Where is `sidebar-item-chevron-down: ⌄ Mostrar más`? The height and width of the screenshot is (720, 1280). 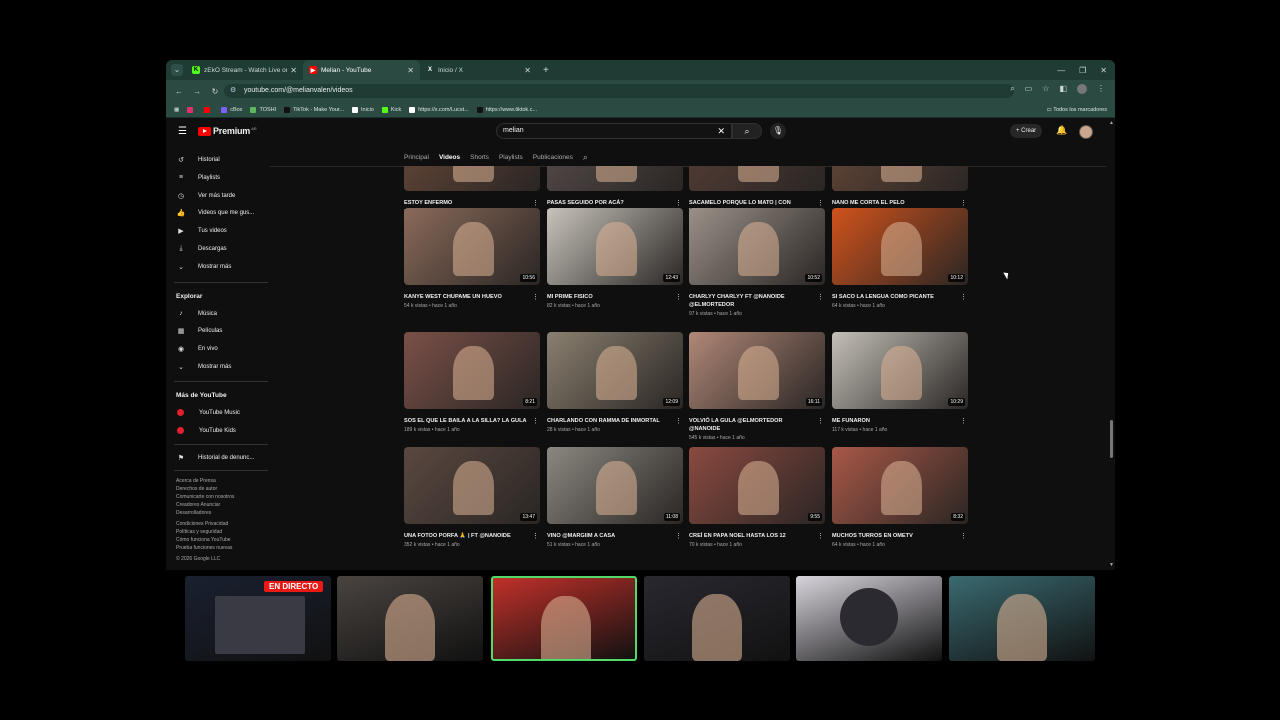 sidebar-item-chevron-down: ⌄ Mostrar más is located at coordinates (203, 267).